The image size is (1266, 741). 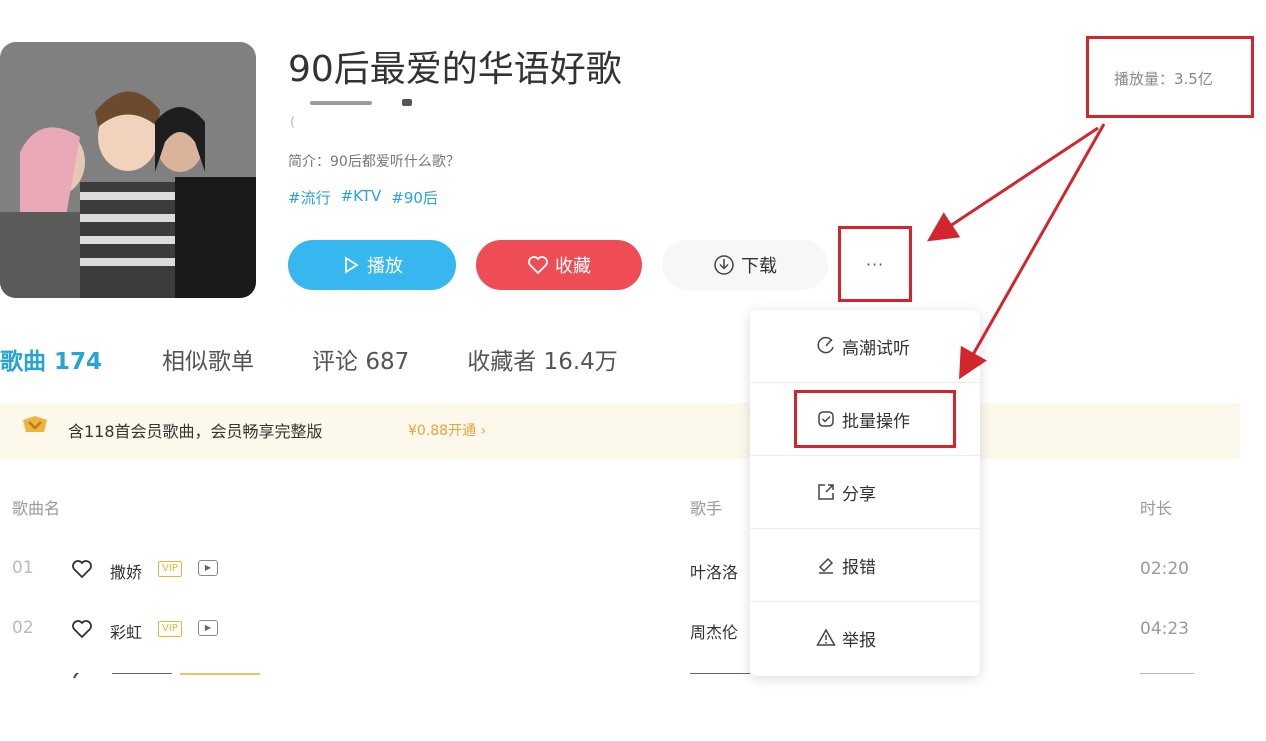 I want to click on arrow-to-batch, so click(x=1032, y=251).